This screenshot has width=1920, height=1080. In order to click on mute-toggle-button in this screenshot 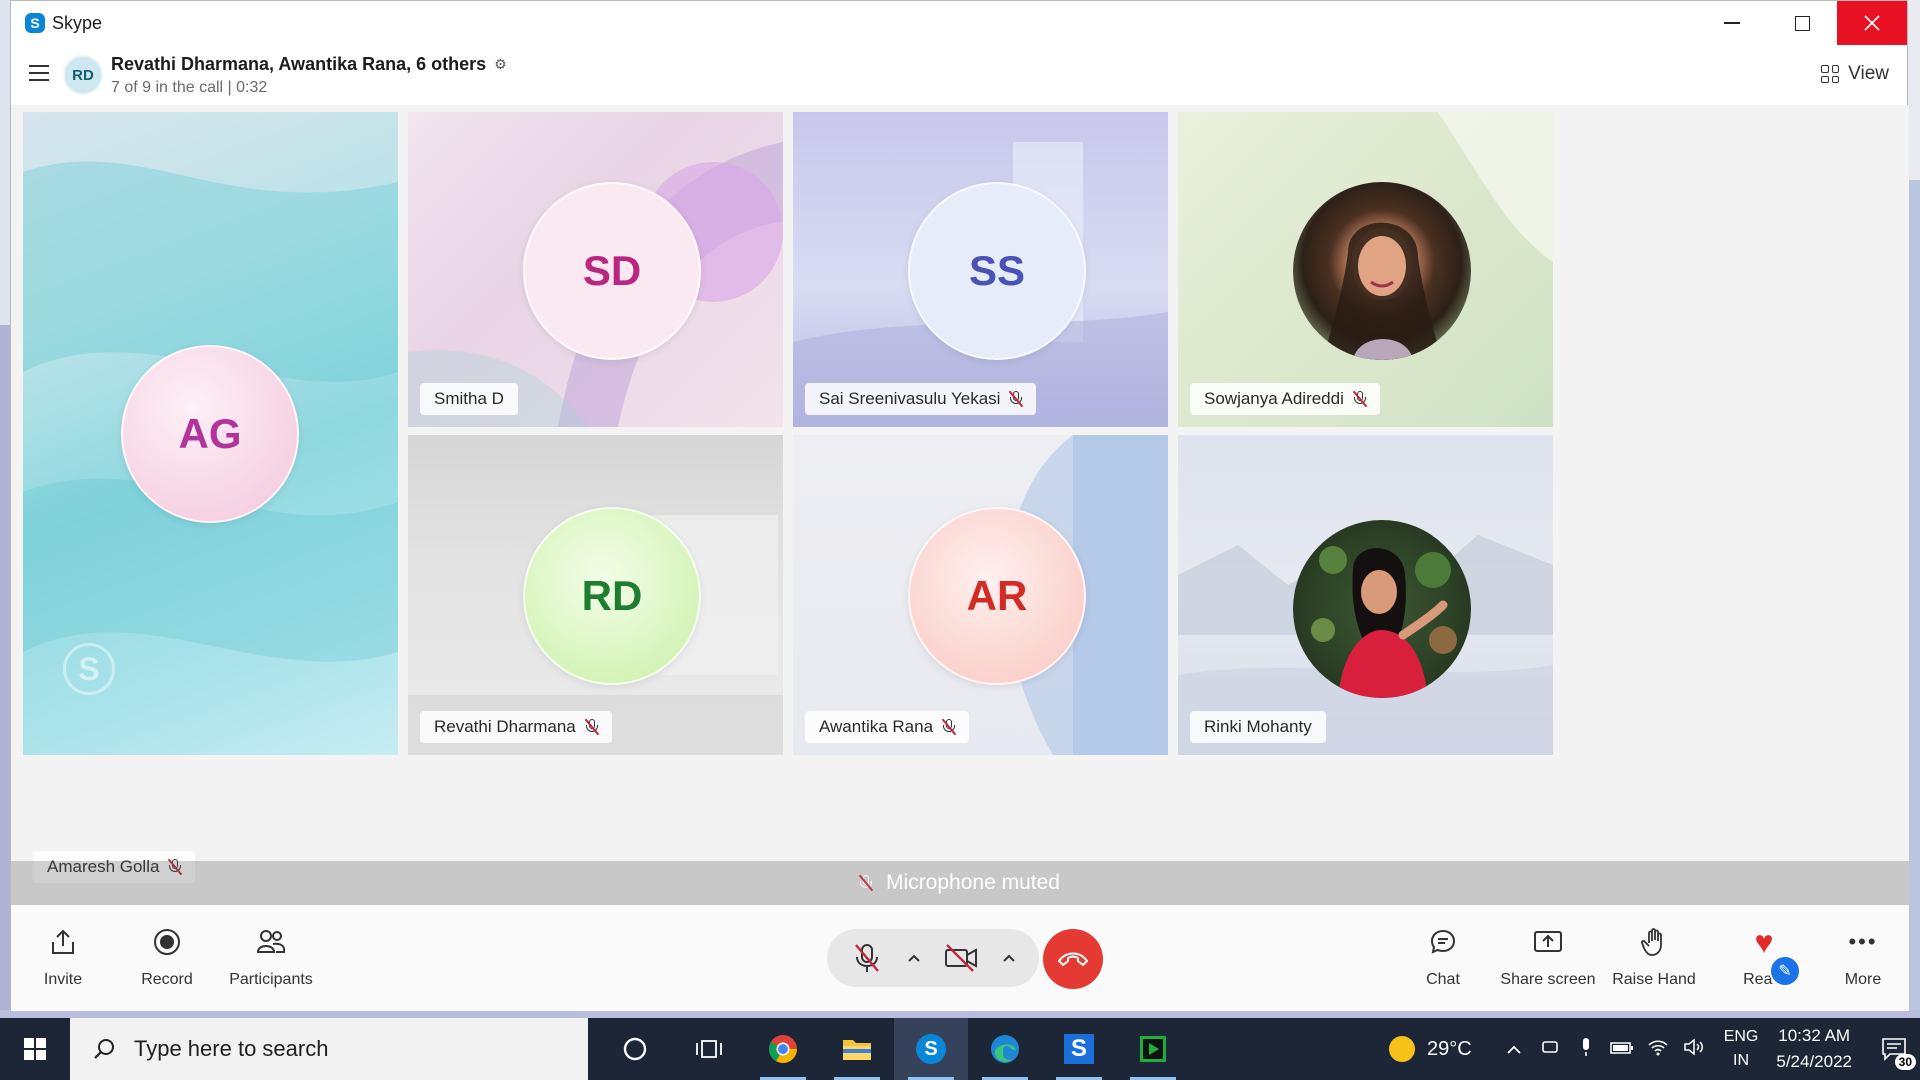, I will do `click(867, 958)`.